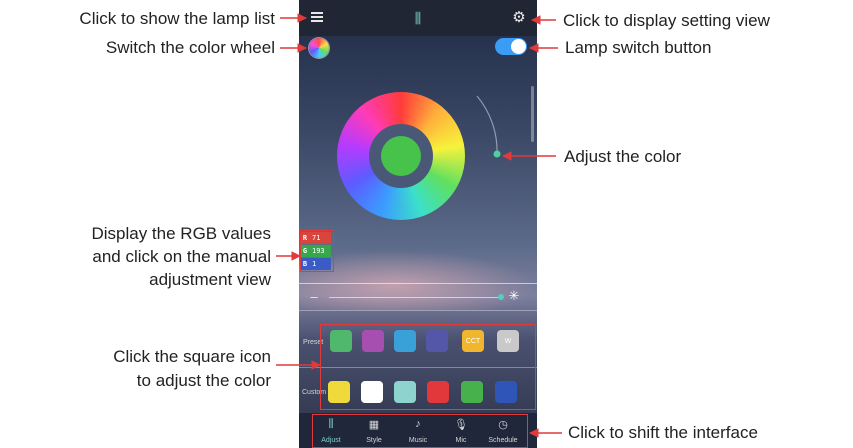 This screenshot has width=853, height=448. Describe the element at coordinates (190, 47) in the screenshot. I see `annotation-color-wheel-switch: Switch the color wheel` at that location.